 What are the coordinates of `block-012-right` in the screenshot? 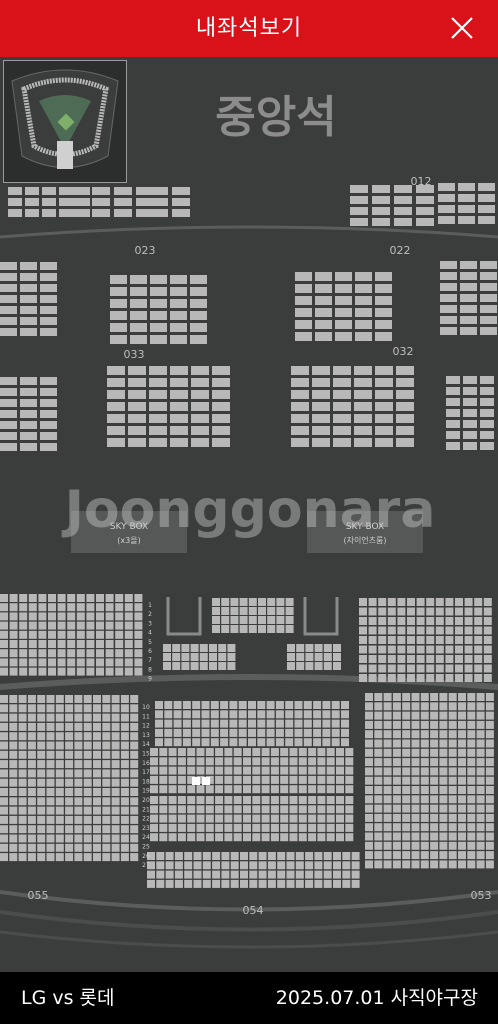 It's located at (466, 203).